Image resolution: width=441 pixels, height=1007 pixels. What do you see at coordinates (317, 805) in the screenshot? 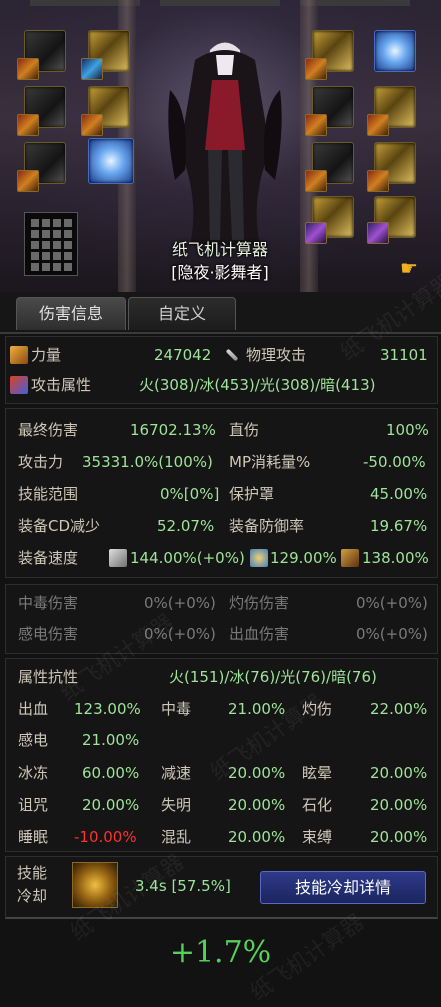
I see `resist-label: 石化` at bounding box center [317, 805].